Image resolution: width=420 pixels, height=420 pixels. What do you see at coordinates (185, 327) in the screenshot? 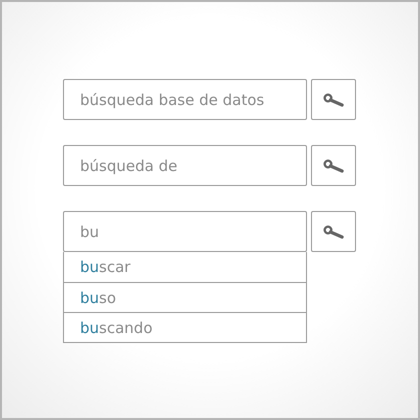
I see `suggestion-item: buscando` at bounding box center [185, 327].